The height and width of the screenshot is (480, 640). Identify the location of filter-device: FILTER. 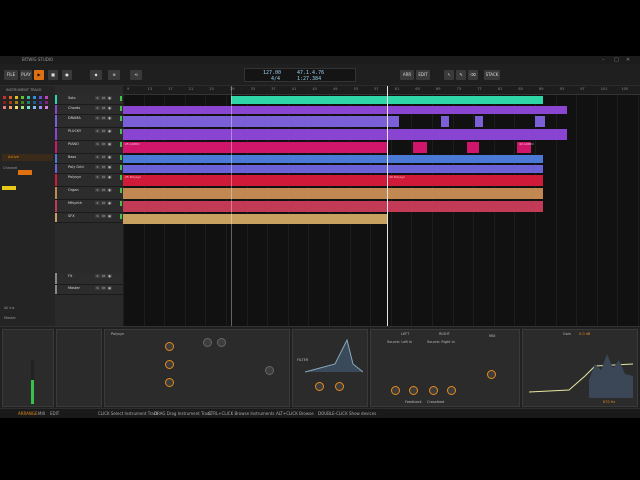
(330, 368).